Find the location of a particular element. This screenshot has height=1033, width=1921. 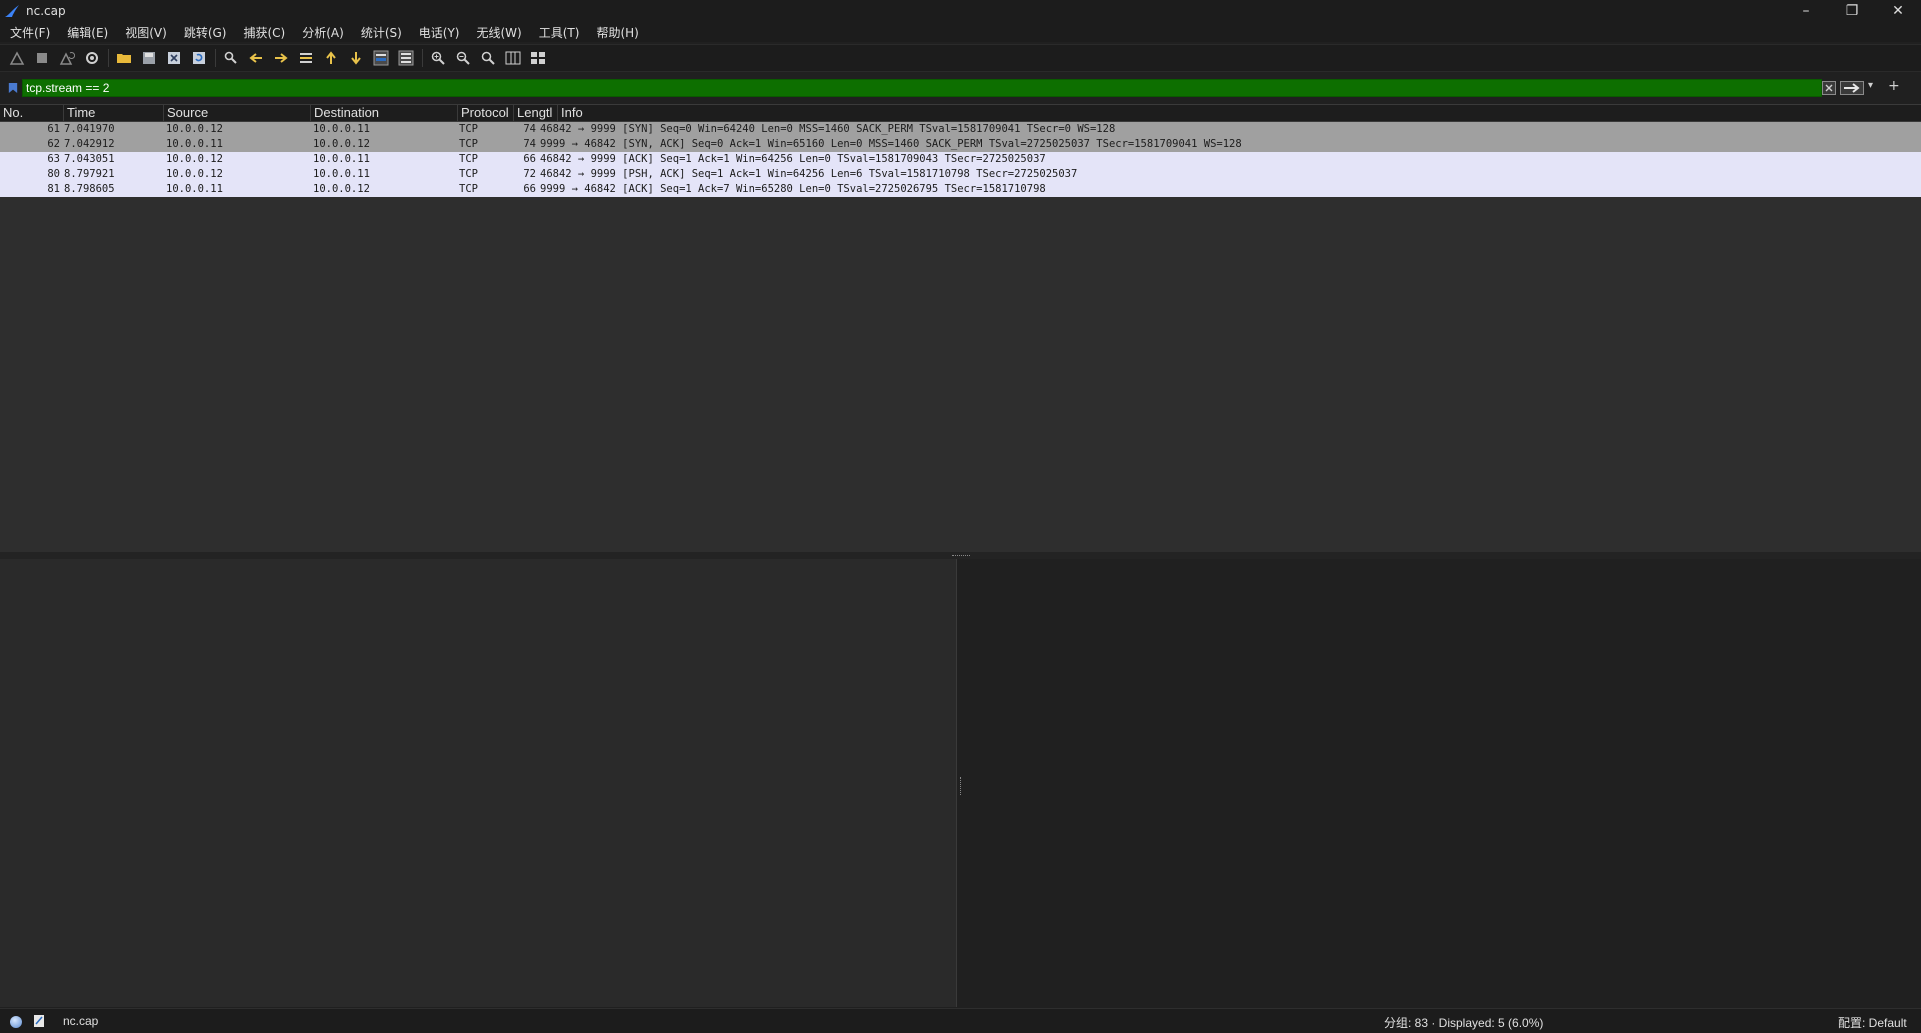

column-header-no: No. is located at coordinates (32, 113).